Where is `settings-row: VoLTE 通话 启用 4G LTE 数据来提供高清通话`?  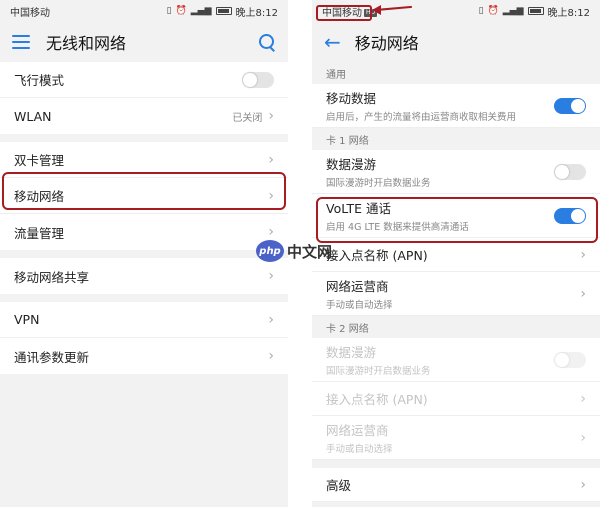 settings-row: VoLTE 通话 启用 4G LTE 数据来提供高清通话 is located at coordinates (456, 216).